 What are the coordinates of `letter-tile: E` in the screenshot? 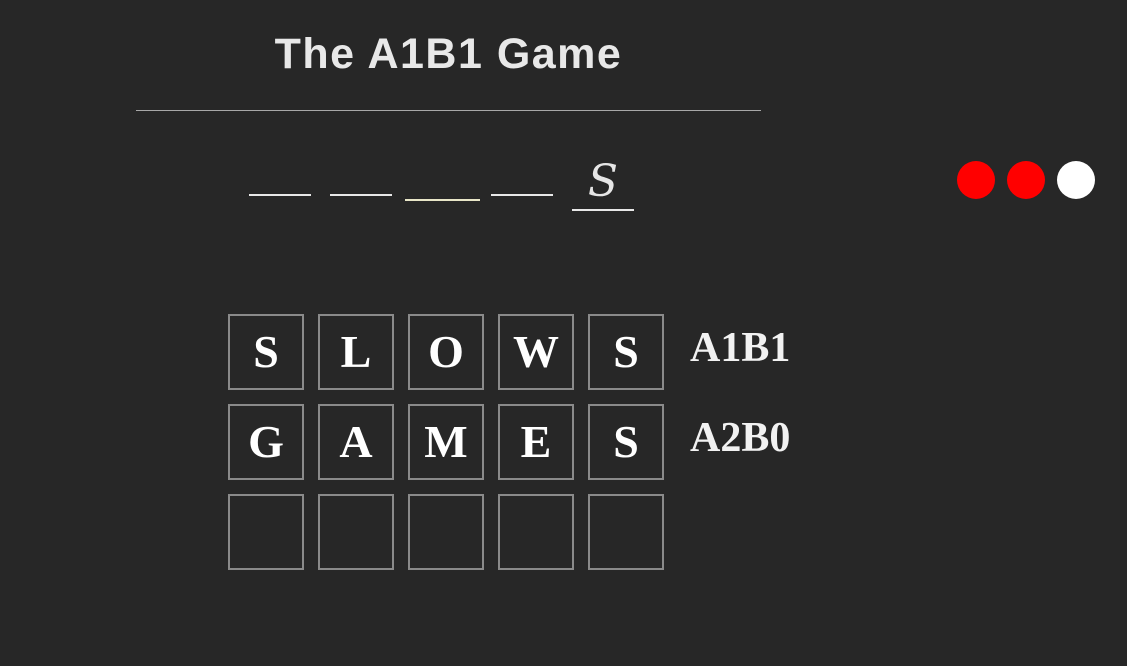 It's located at (536, 441).